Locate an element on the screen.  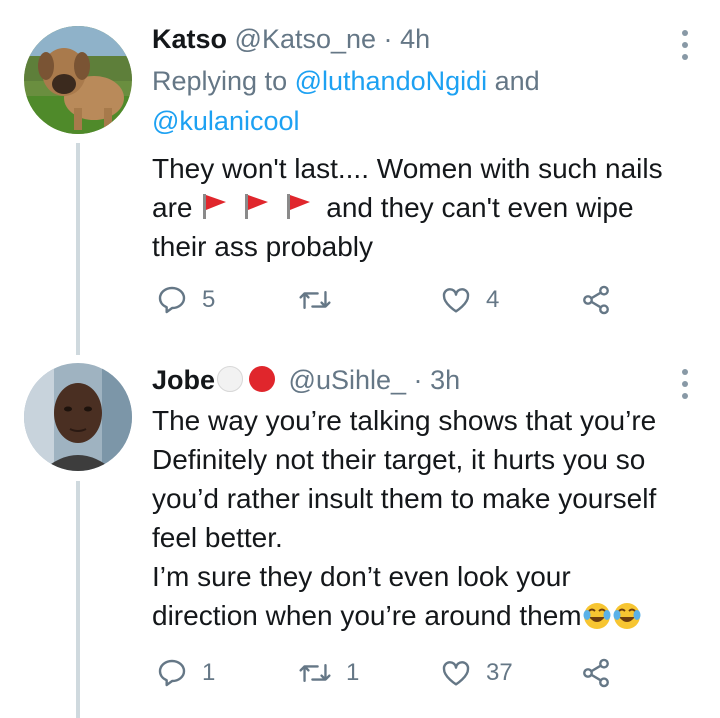
display-name: Katso is located at coordinates (189, 39).